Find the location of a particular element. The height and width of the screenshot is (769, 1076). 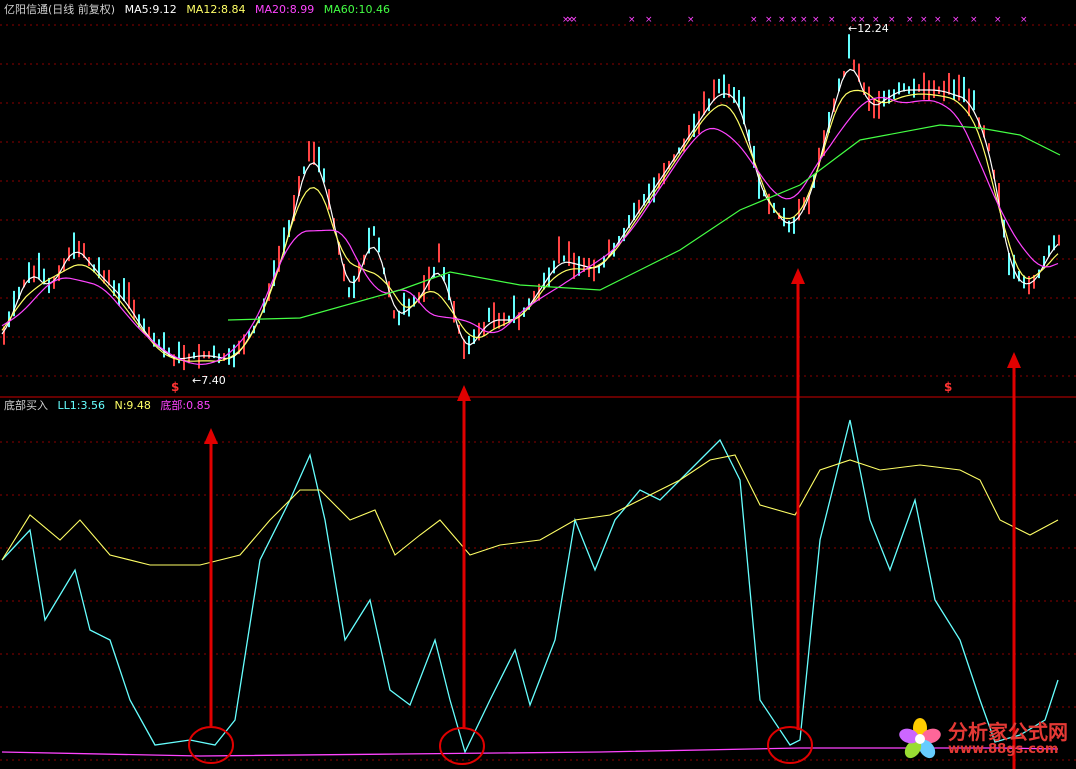

low-price-value: 7.40 is located at coordinates (213, 380).